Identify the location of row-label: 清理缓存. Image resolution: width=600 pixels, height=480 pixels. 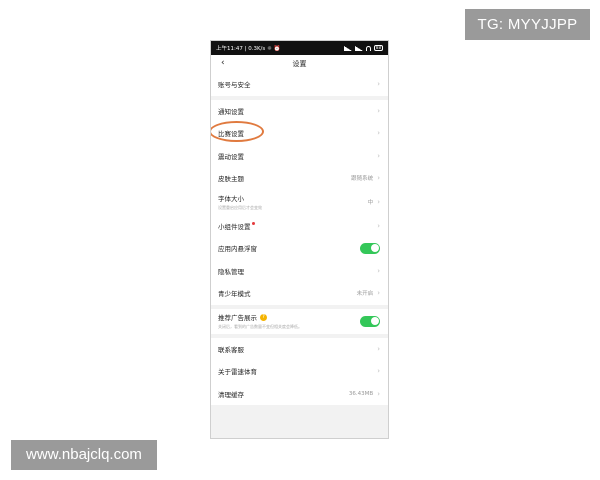
(231, 394).